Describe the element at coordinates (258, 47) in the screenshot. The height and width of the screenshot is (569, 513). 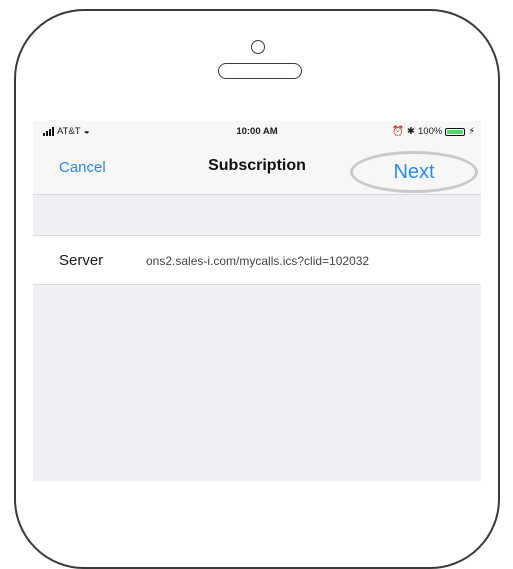
I see `front-camera` at that location.